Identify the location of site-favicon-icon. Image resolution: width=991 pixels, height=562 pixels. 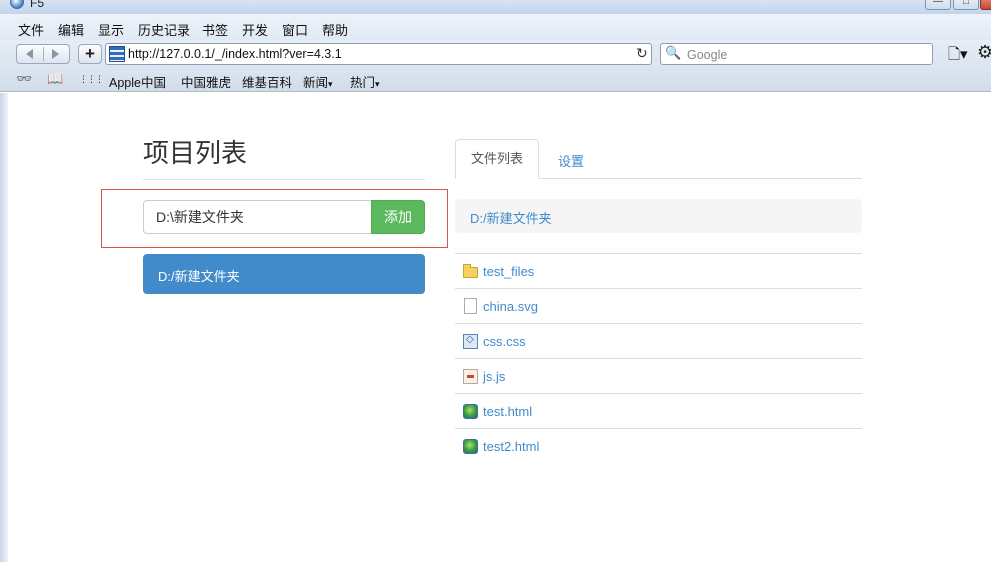
(117, 54).